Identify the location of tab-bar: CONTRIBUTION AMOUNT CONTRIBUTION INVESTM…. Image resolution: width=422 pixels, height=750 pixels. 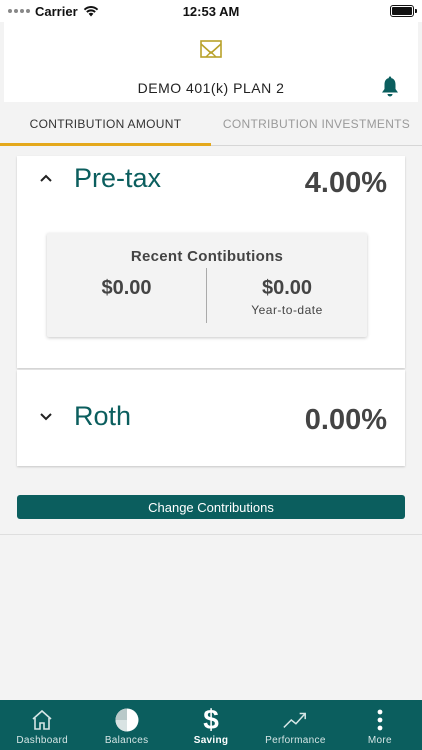
(211, 124).